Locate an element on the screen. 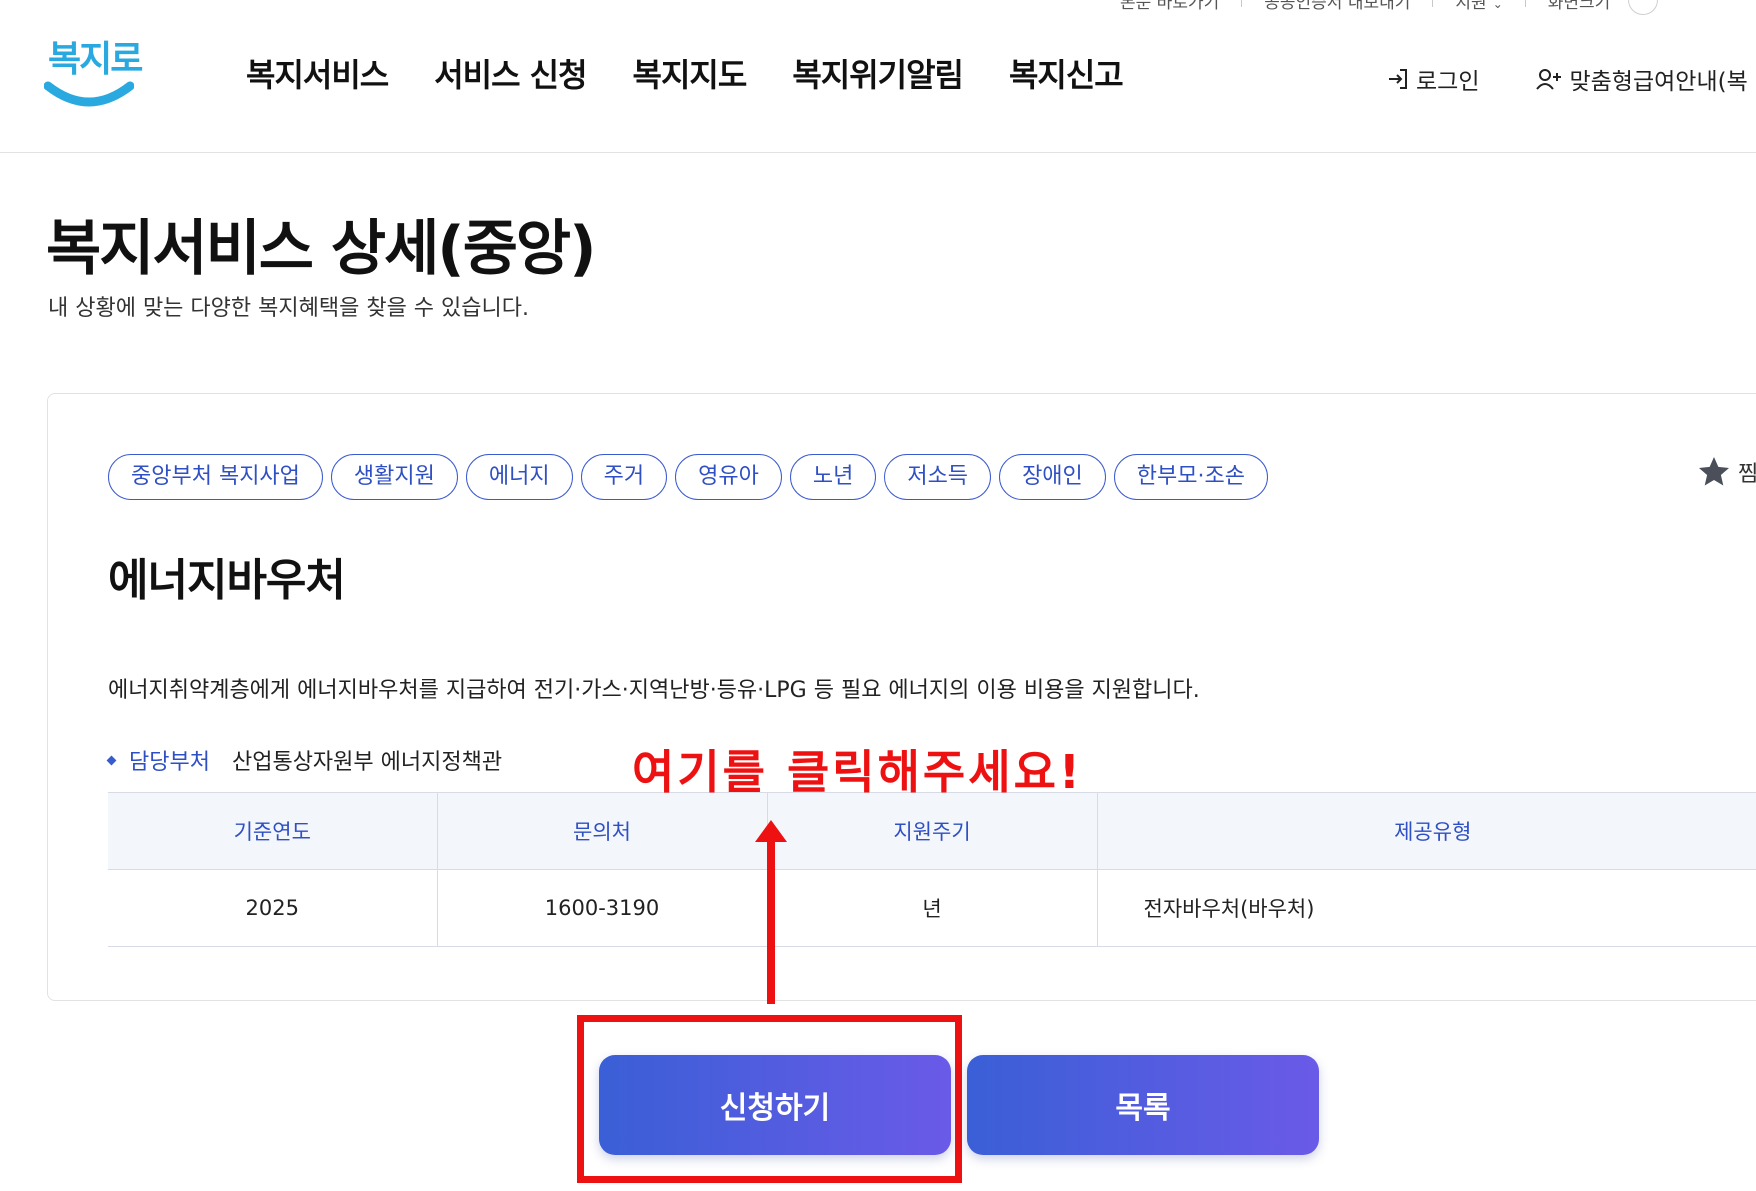  nav-welfare-service: 복지서비스 is located at coordinates (317, 73).